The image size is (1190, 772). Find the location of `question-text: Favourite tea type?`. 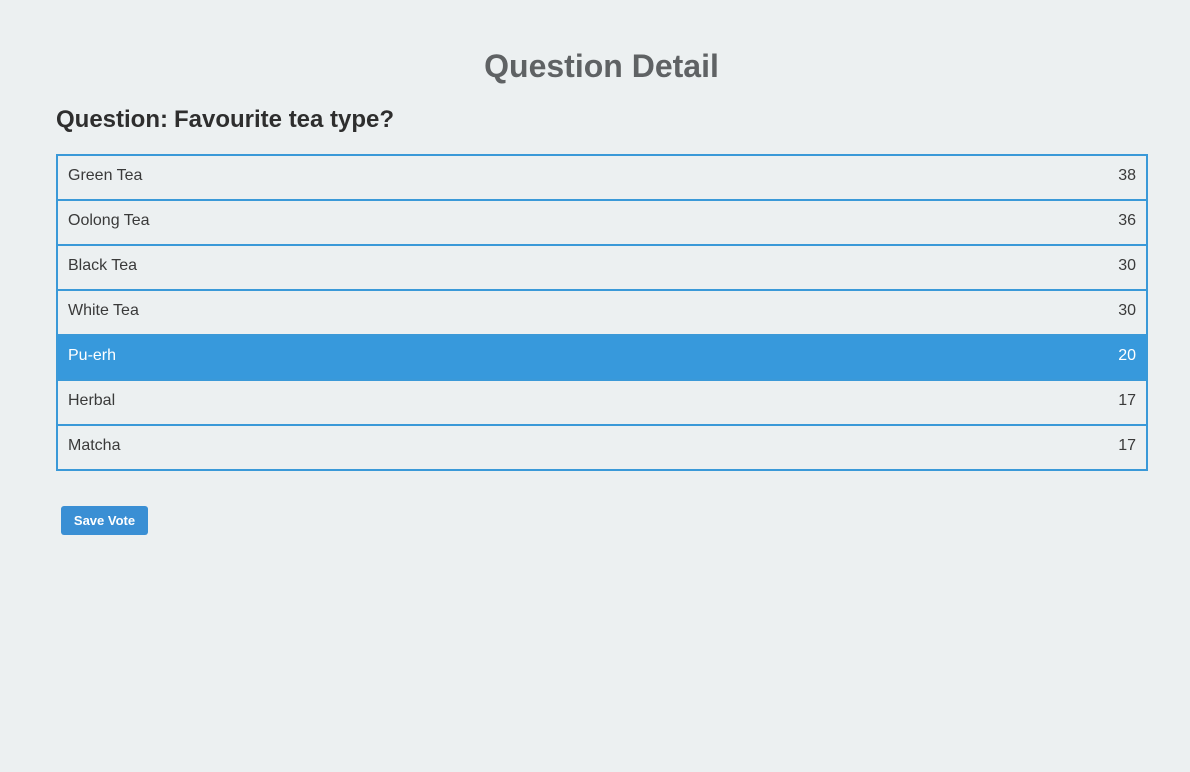

question-text: Favourite tea type? is located at coordinates (284, 119).